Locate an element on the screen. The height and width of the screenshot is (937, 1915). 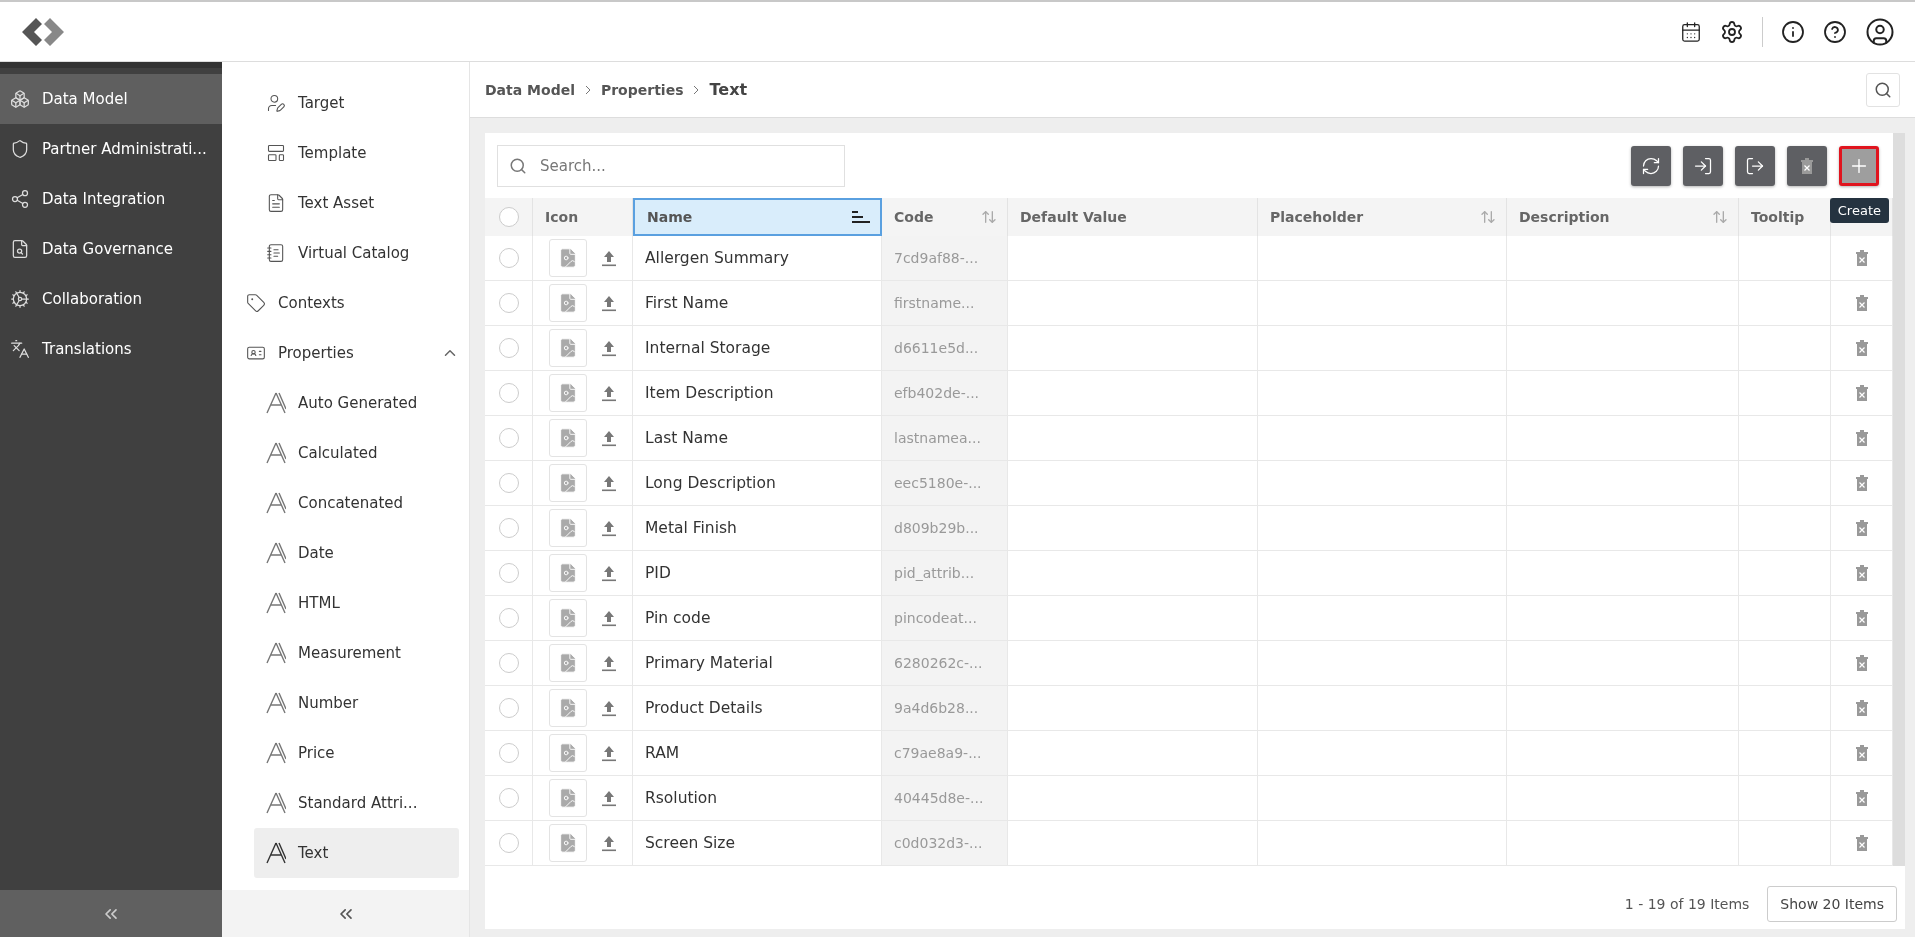
column-header: Default Value is located at coordinates (1133, 217).